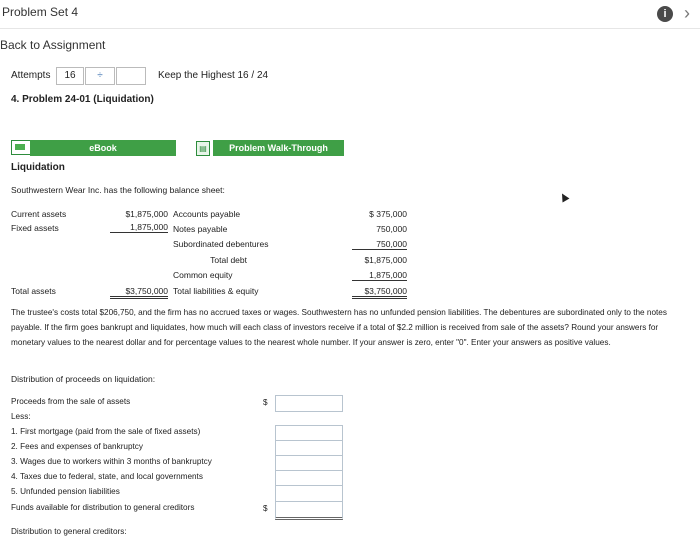 The height and width of the screenshot is (550, 700). I want to click on common-equity-label: Common equity, so click(203, 275).